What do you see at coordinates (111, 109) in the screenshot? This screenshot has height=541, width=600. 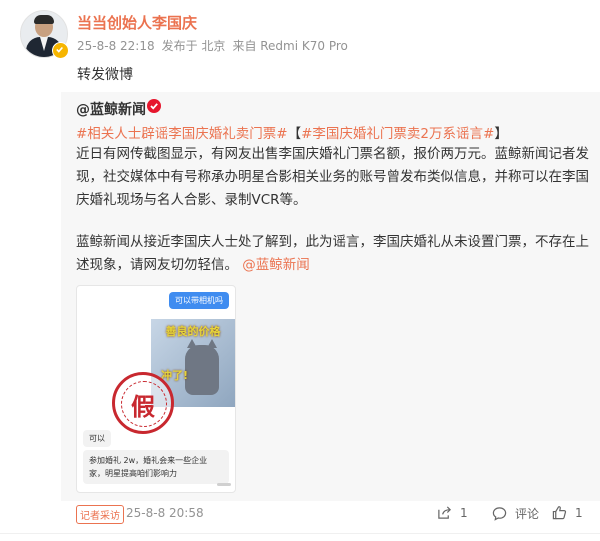 I see `original-author: @蓝鲸新闻` at bounding box center [111, 109].